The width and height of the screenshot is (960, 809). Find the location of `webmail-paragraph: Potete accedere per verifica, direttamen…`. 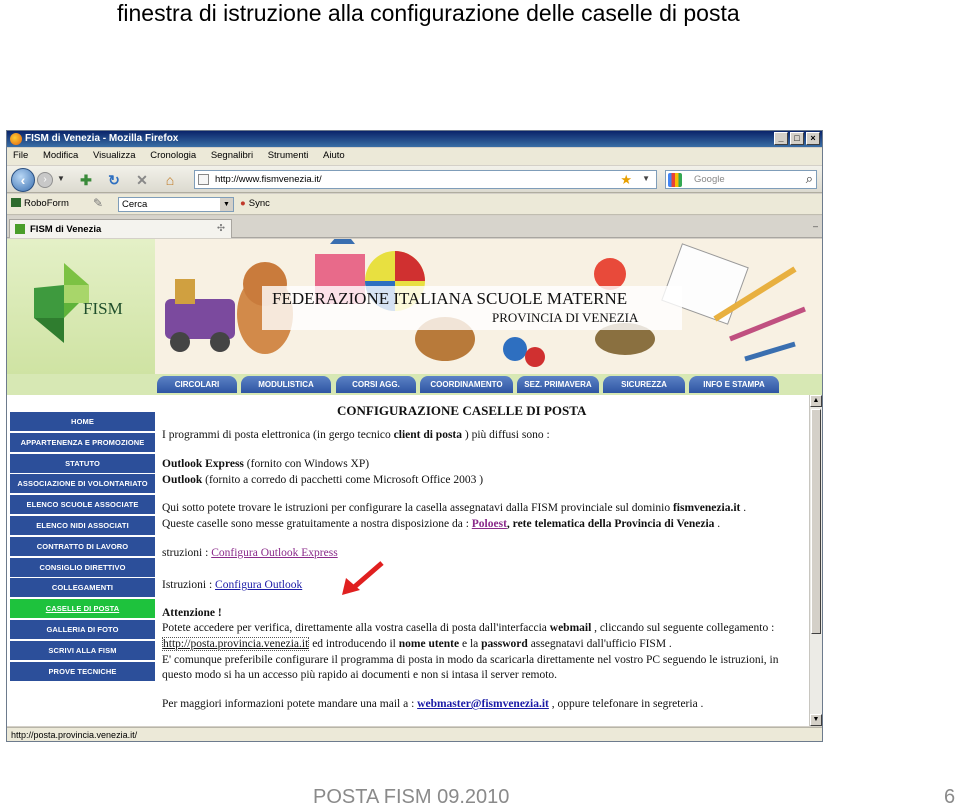

webmail-paragraph: Potete accedere per verifica, direttamen… is located at coordinates (468, 628).